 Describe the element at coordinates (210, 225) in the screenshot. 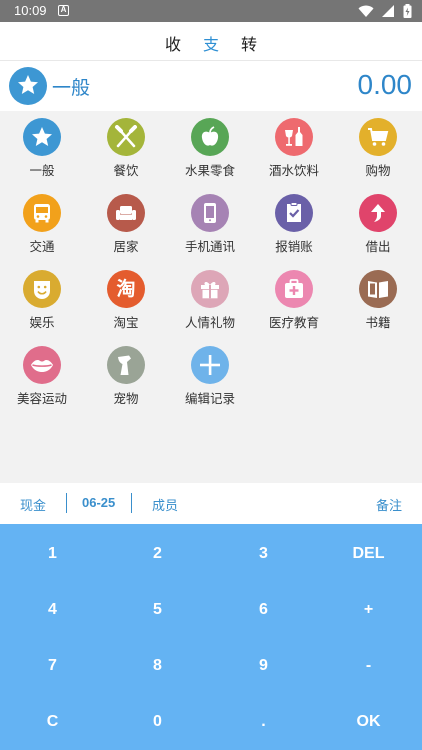

I see `category-phone: 手机通讯` at that location.